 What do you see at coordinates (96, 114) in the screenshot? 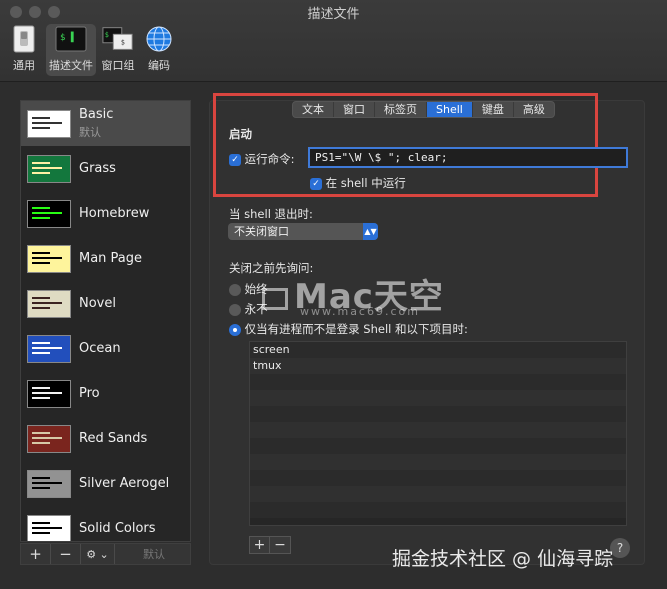
I see `profile-name: Basic` at bounding box center [96, 114].